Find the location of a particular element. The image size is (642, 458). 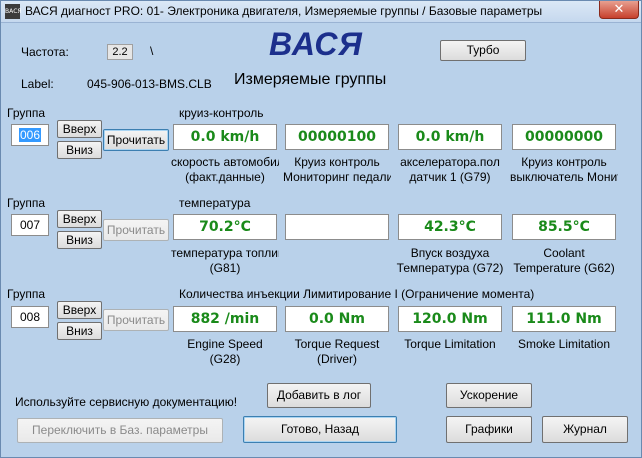

group-number-input: 006 is located at coordinates (30, 135).